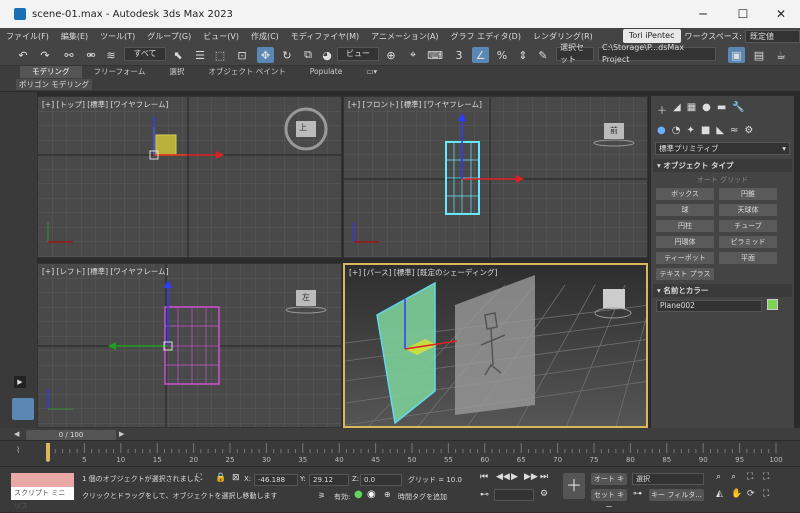 The width and height of the screenshot is (800, 513). I want to click on adaptive-degradation-icon: ⚞, so click(321, 495).